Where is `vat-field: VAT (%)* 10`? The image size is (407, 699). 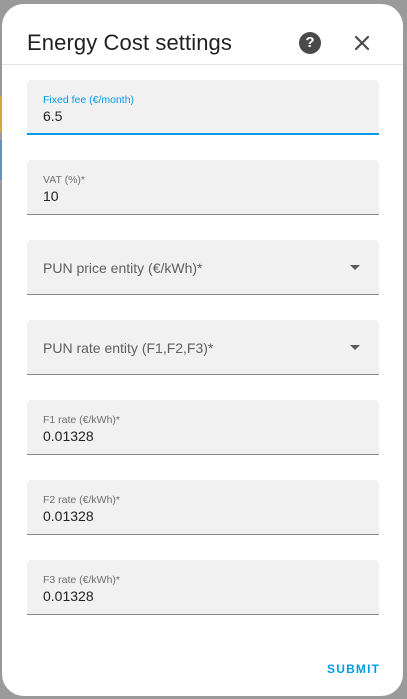 vat-field: VAT (%)* 10 is located at coordinates (203, 187).